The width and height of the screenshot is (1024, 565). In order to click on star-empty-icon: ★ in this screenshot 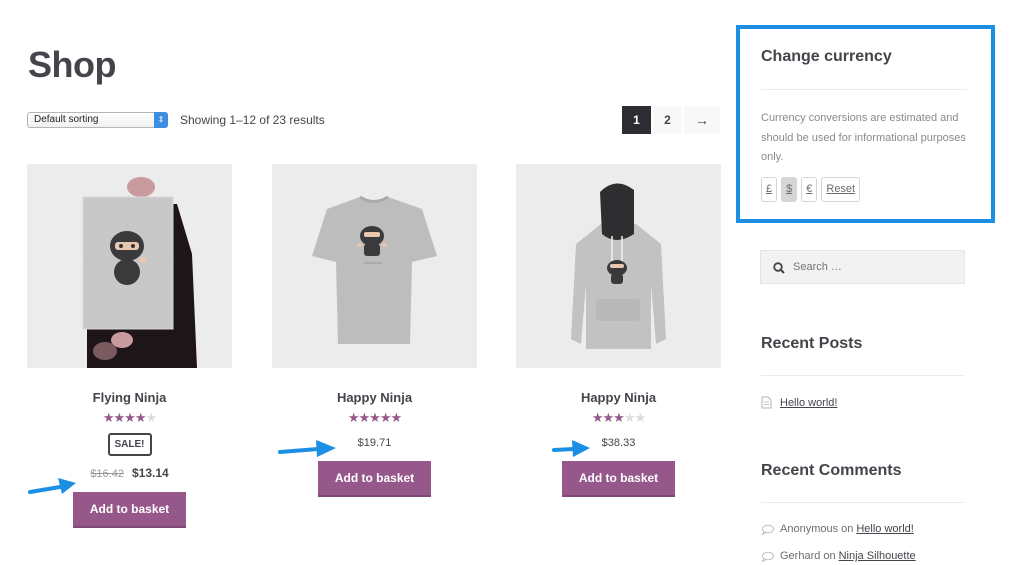, I will do `click(151, 417)`.